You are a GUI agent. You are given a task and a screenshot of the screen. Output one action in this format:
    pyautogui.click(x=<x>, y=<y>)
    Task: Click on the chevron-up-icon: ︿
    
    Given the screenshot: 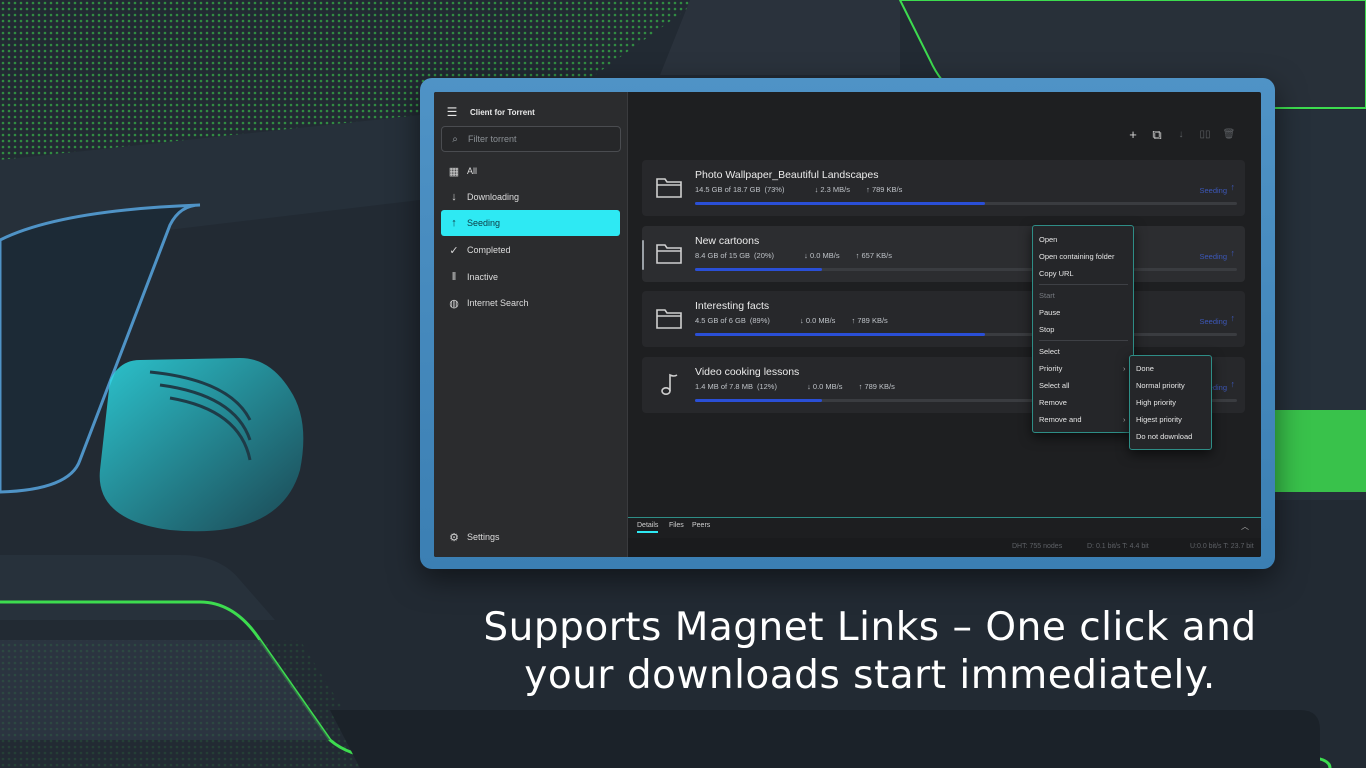 What is the action you would take?
    pyautogui.click(x=1245, y=526)
    